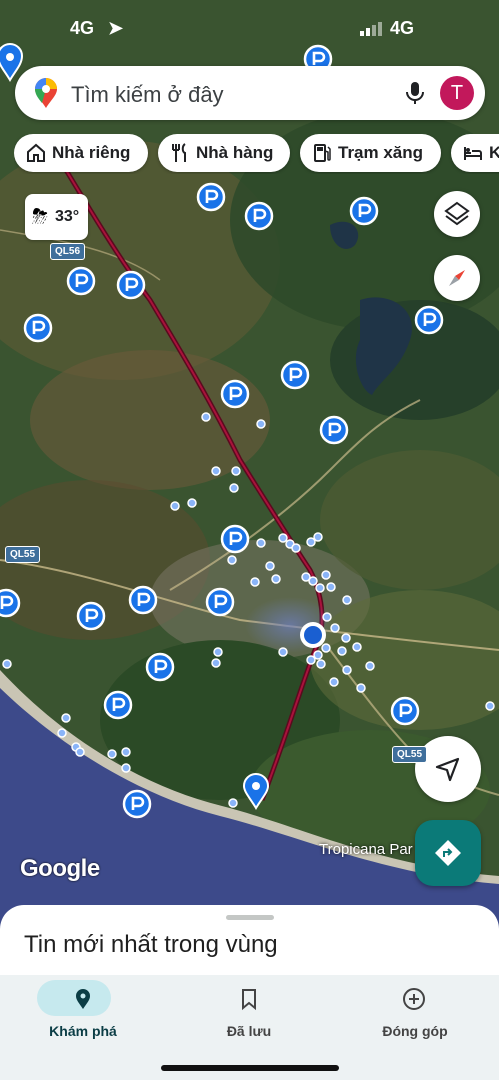  I want to click on compass-icon, so click(457, 278).